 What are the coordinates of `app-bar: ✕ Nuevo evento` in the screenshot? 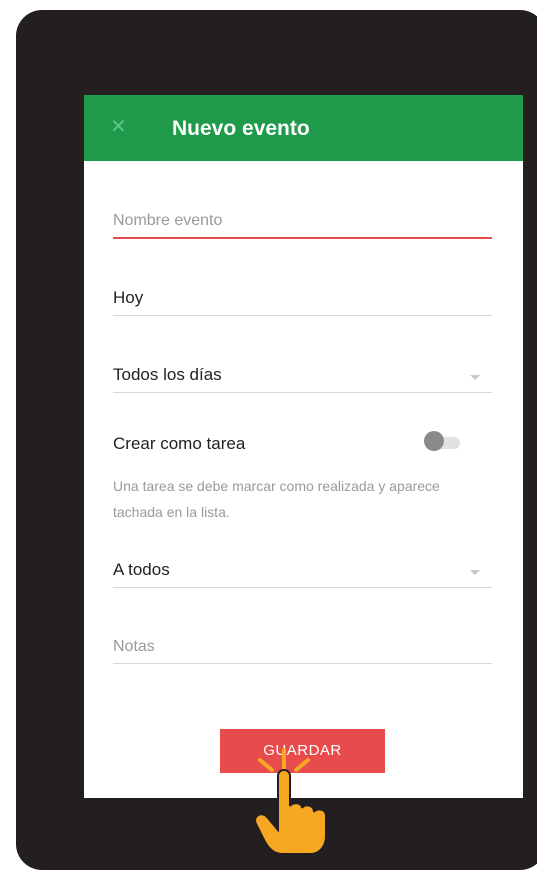 It's located at (303, 128).